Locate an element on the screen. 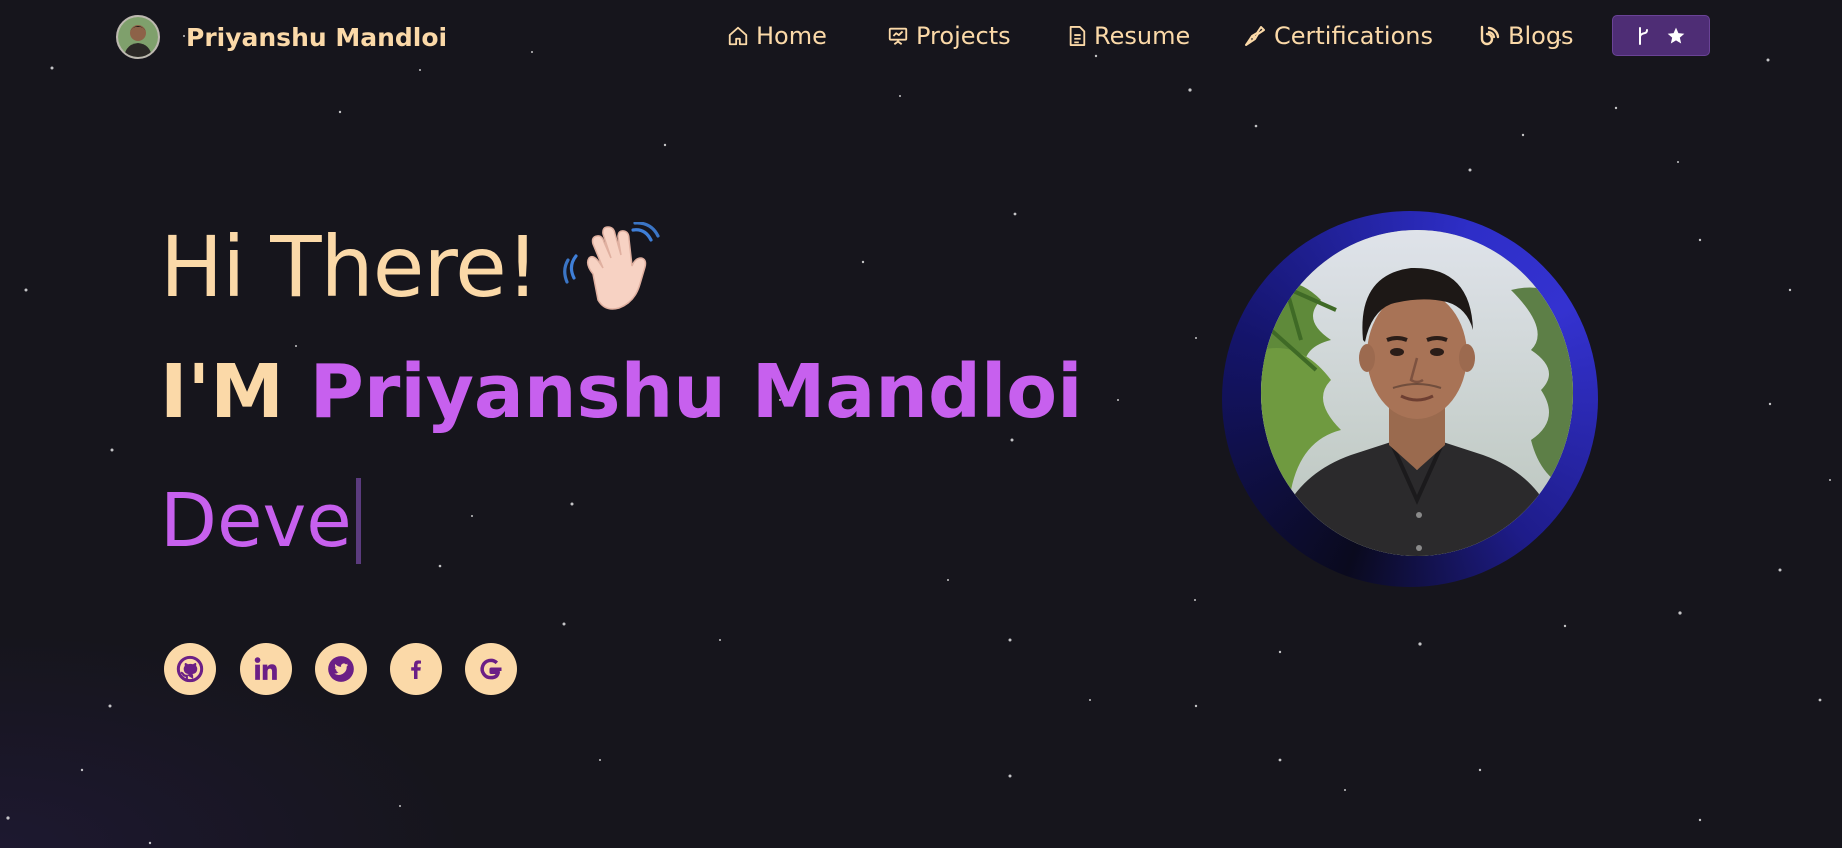 This screenshot has width=1842, height=848. intro-prefix: I'M is located at coordinates (235, 392).